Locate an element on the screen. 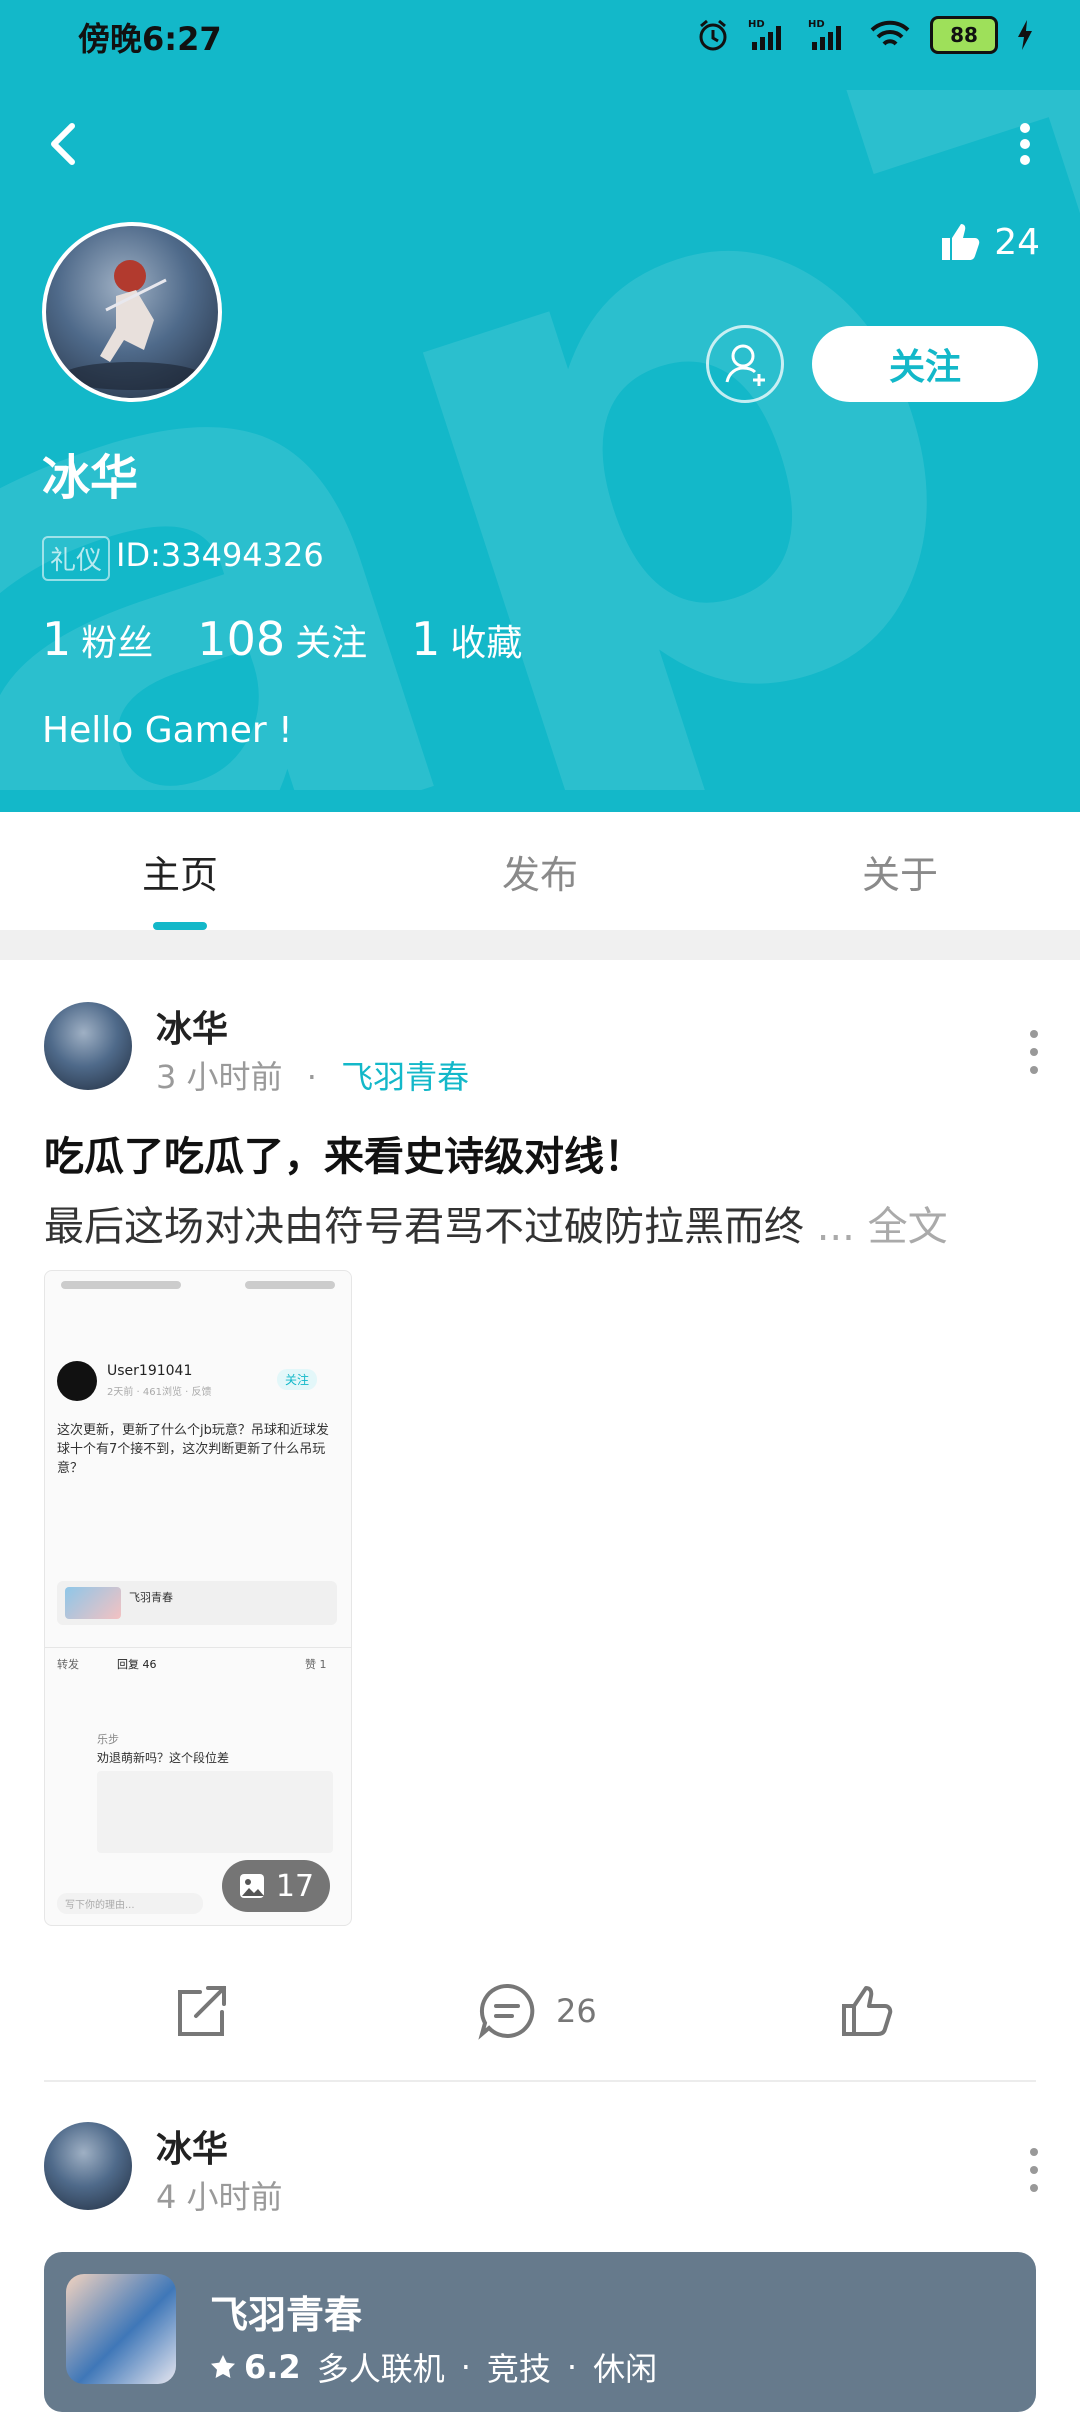  post-game-link: 飞羽青春 is located at coordinates (405, 1077).